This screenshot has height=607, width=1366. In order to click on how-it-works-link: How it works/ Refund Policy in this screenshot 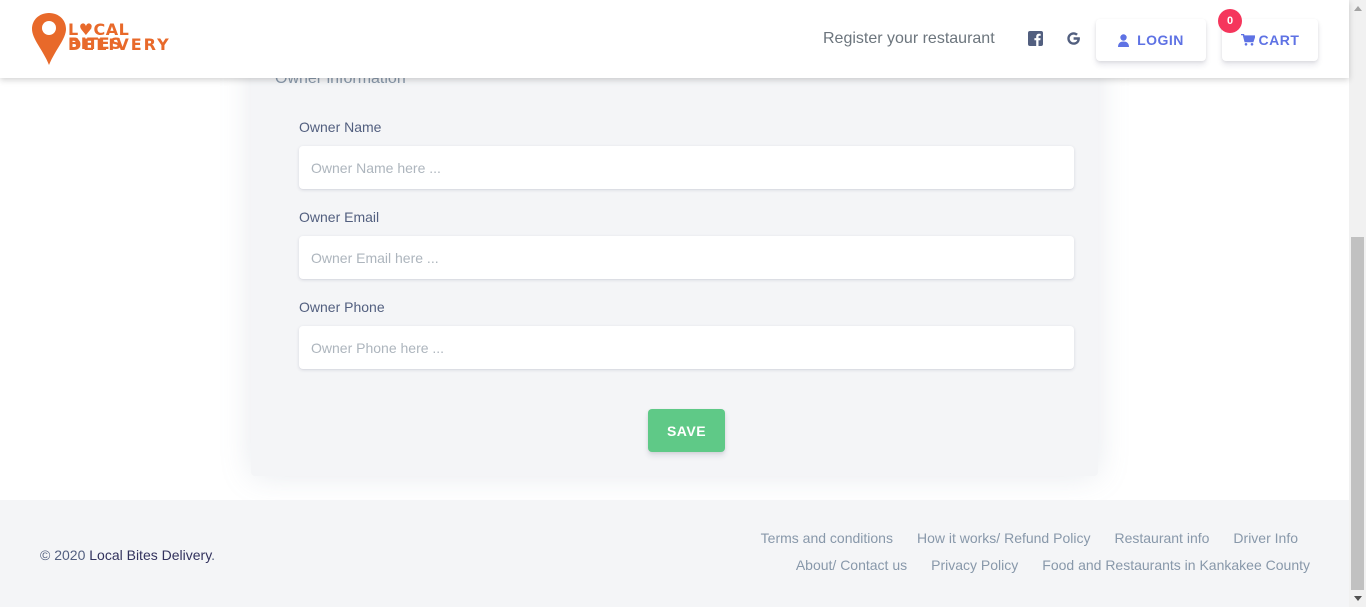, I will do `click(1004, 538)`.